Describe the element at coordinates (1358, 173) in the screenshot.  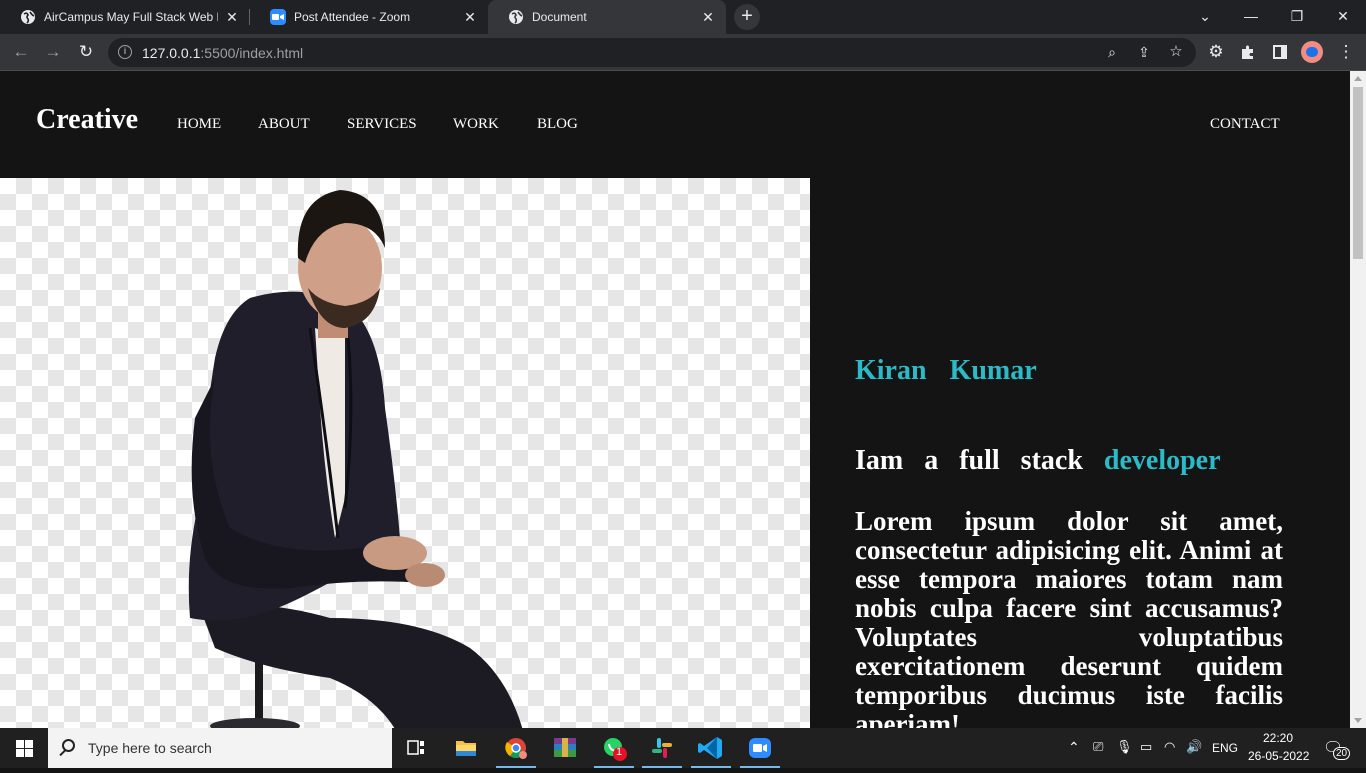
I see `scrollbar-thumb` at that location.